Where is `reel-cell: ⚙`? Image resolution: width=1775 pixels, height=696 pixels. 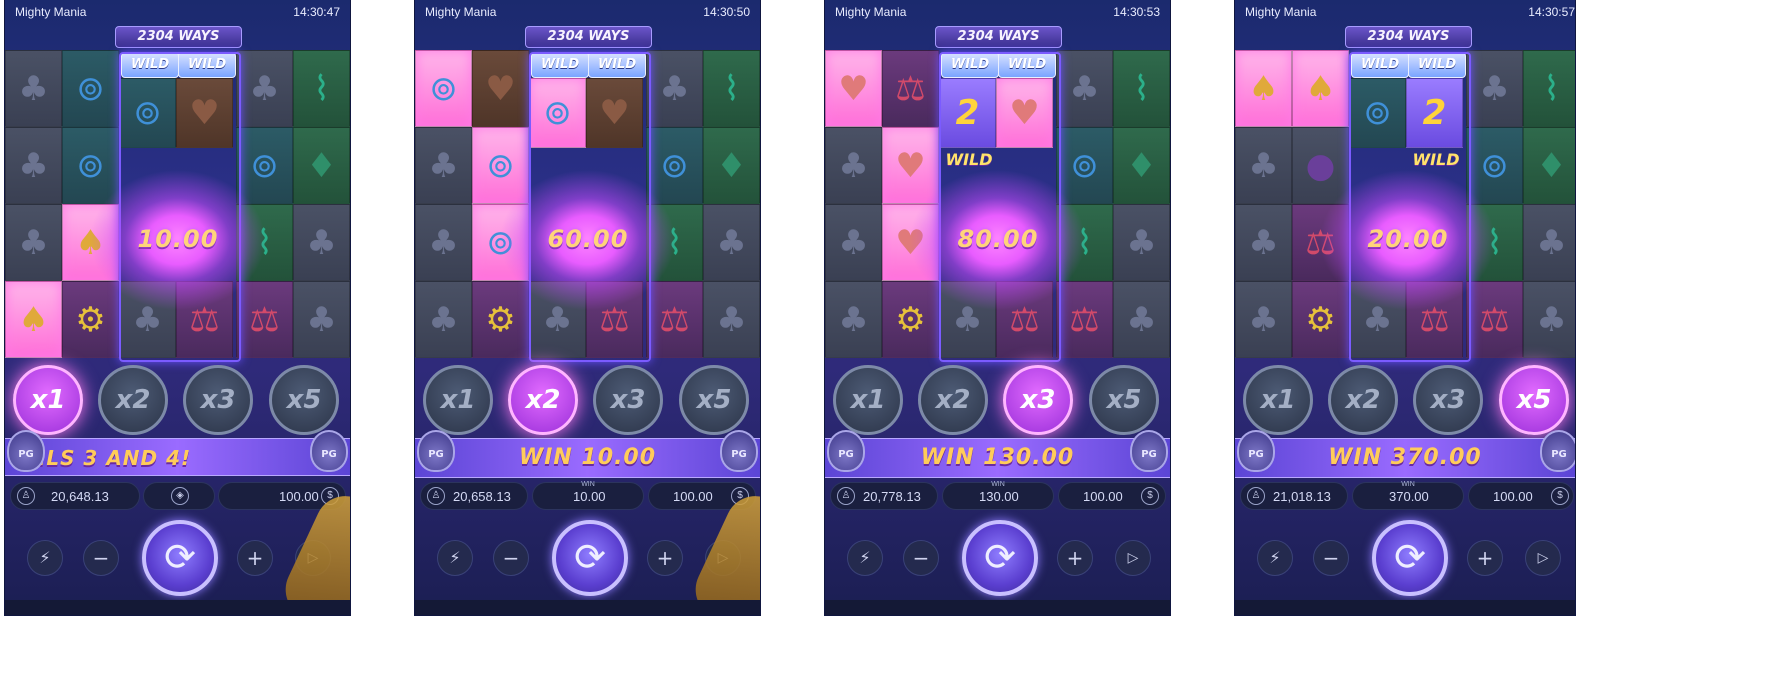 reel-cell: ⚙ is located at coordinates (1320, 319).